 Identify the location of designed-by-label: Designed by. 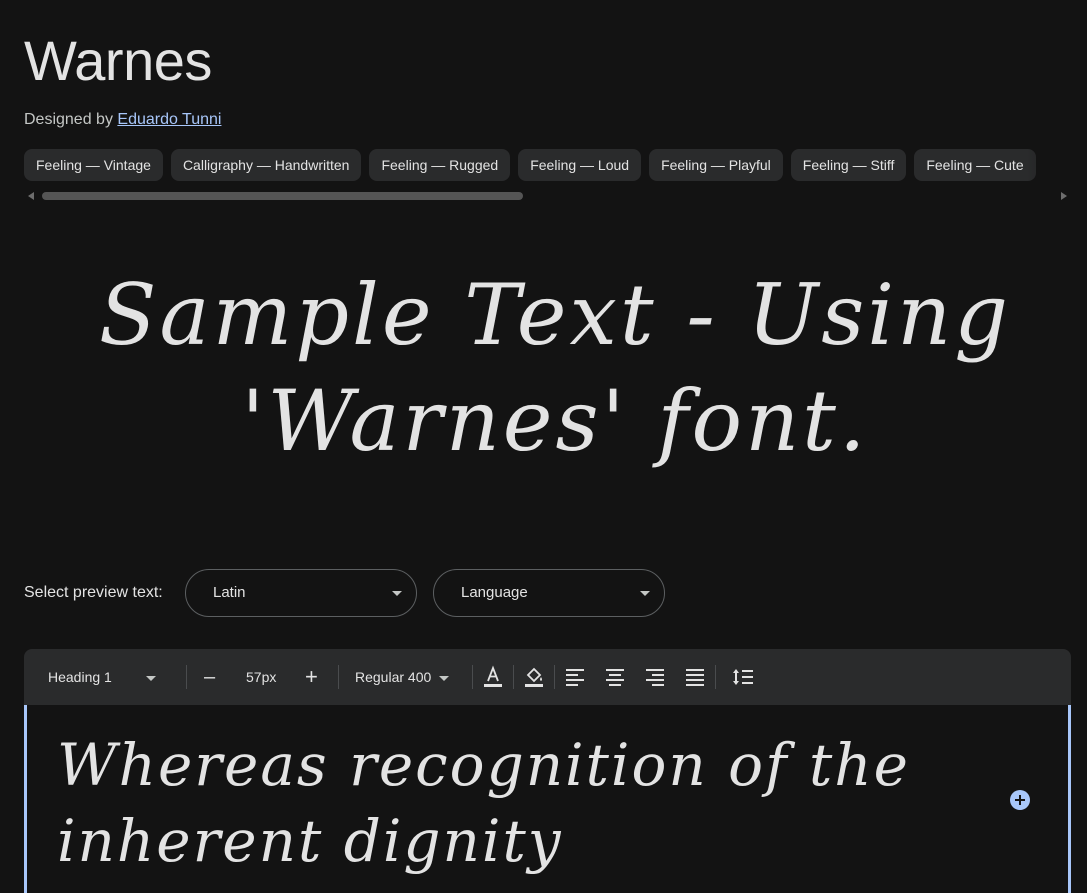
(68, 119).